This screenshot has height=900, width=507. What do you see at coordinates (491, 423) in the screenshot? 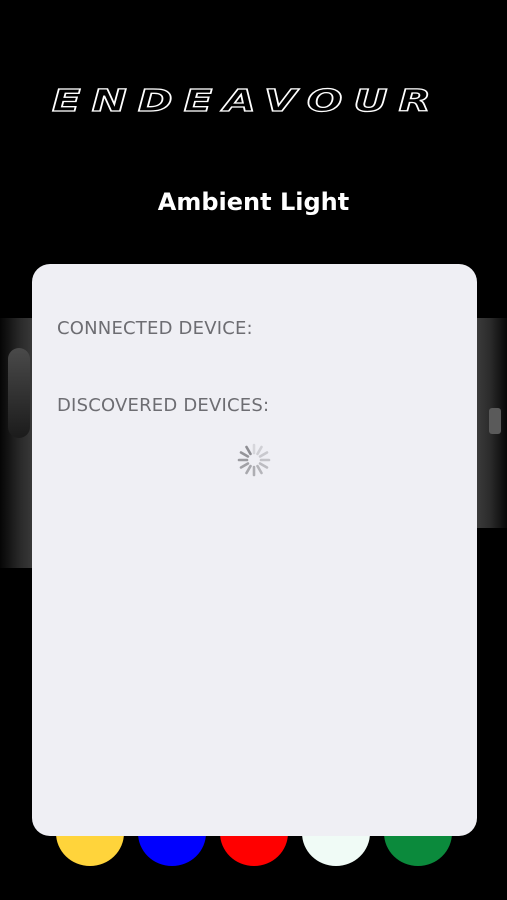
I see `background-car-interior-right` at bounding box center [491, 423].